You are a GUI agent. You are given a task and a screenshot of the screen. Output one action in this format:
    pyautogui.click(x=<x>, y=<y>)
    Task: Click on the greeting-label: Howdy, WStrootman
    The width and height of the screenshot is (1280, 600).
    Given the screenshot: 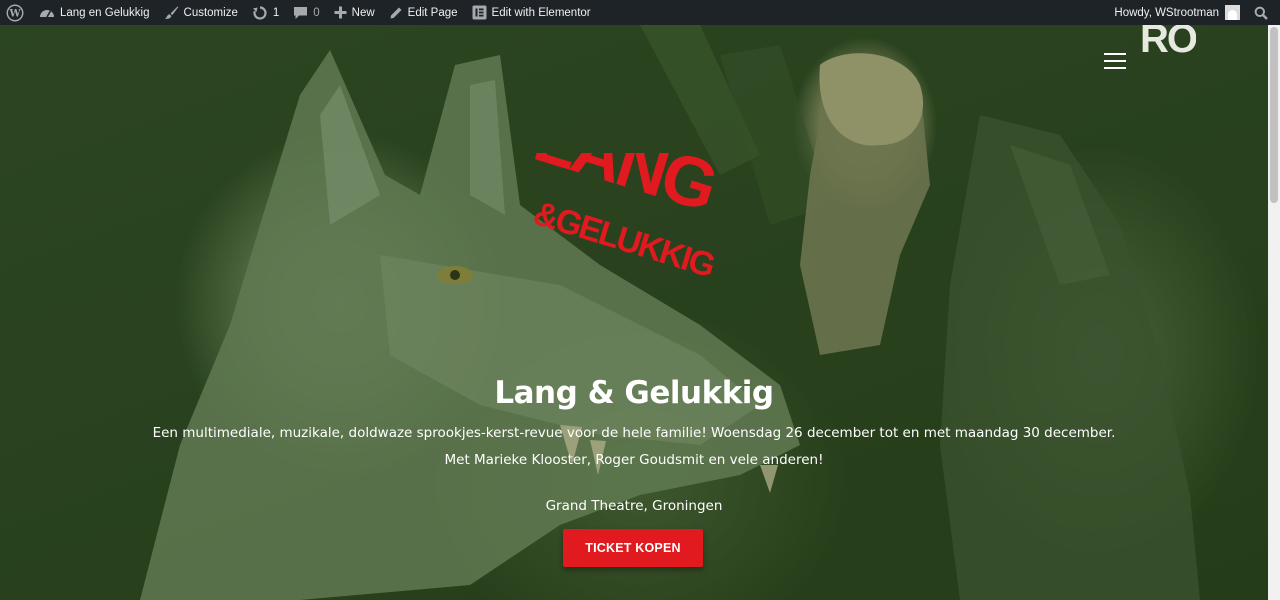 What is the action you would take?
    pyautogui.click(x=1166, y=12)
    